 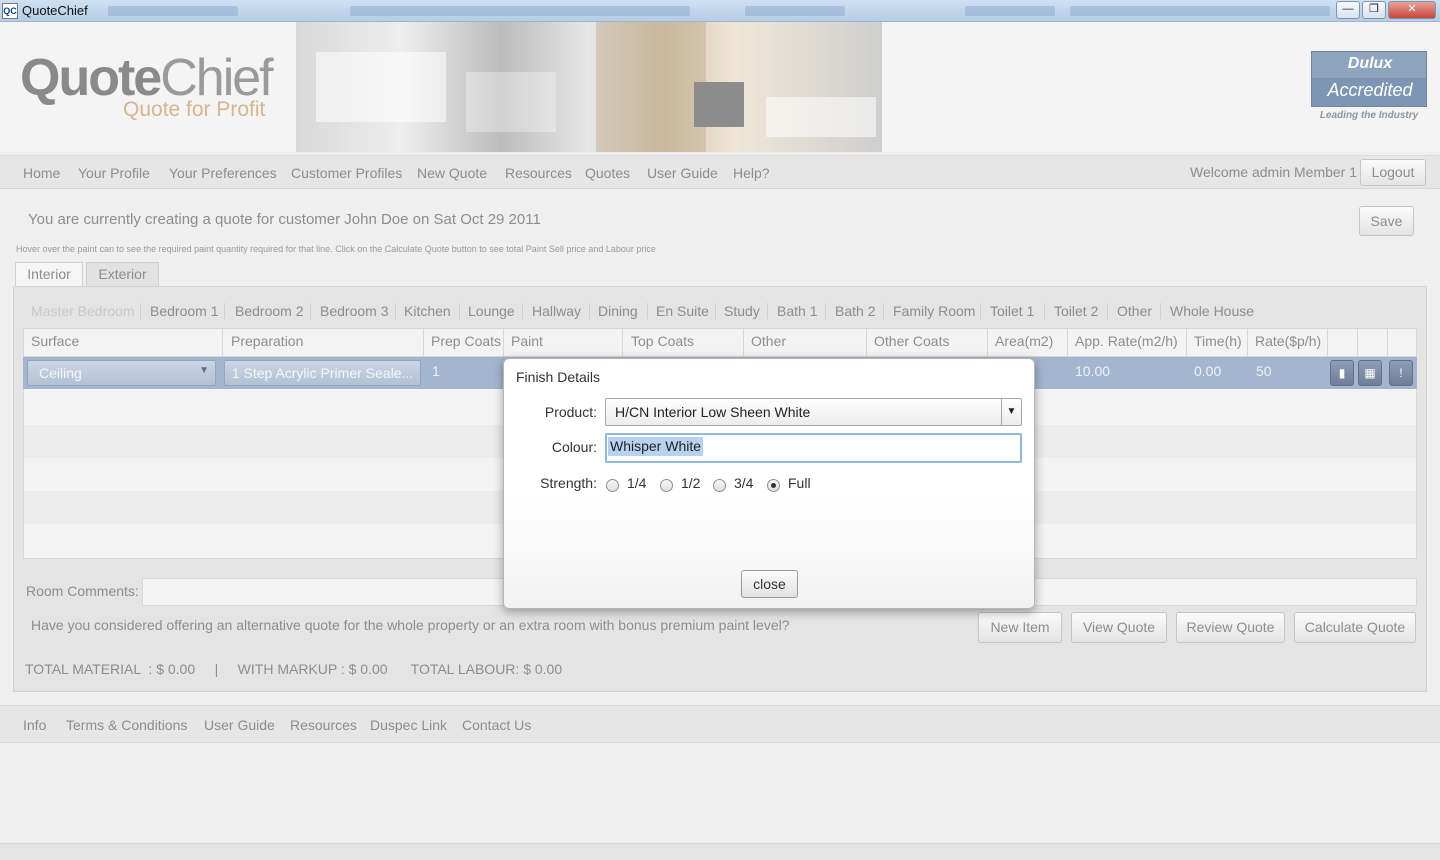 I want to click on dulux-tagline: Leading the Industry, so click(x=1369, y=115).